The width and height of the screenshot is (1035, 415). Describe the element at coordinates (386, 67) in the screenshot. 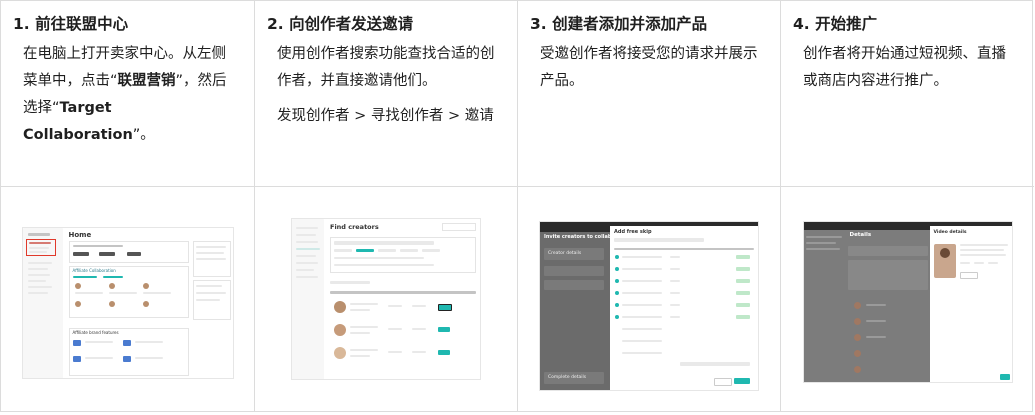

I see `step-2-body: 使用创作者搜索功能查找合适的创作者，并直接邀请他们。` at that location.